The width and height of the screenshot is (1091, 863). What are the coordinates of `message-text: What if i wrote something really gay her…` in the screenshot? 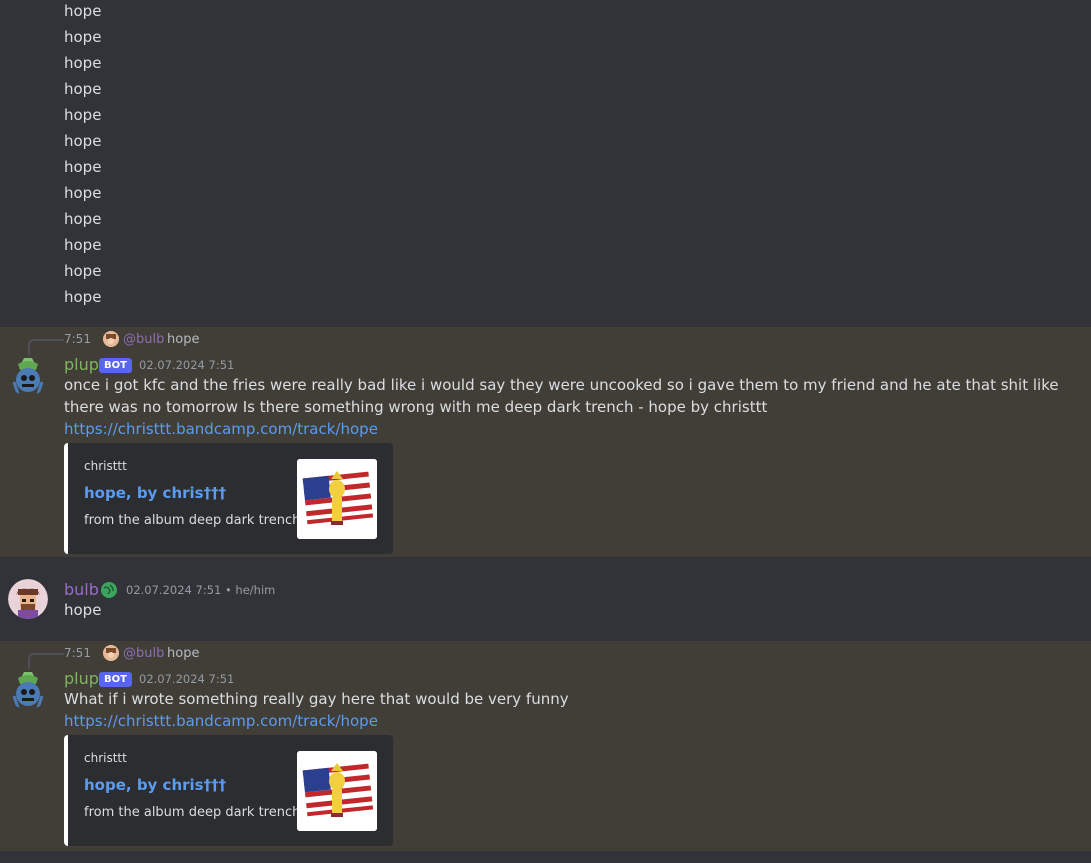 It's located at (316, 699).